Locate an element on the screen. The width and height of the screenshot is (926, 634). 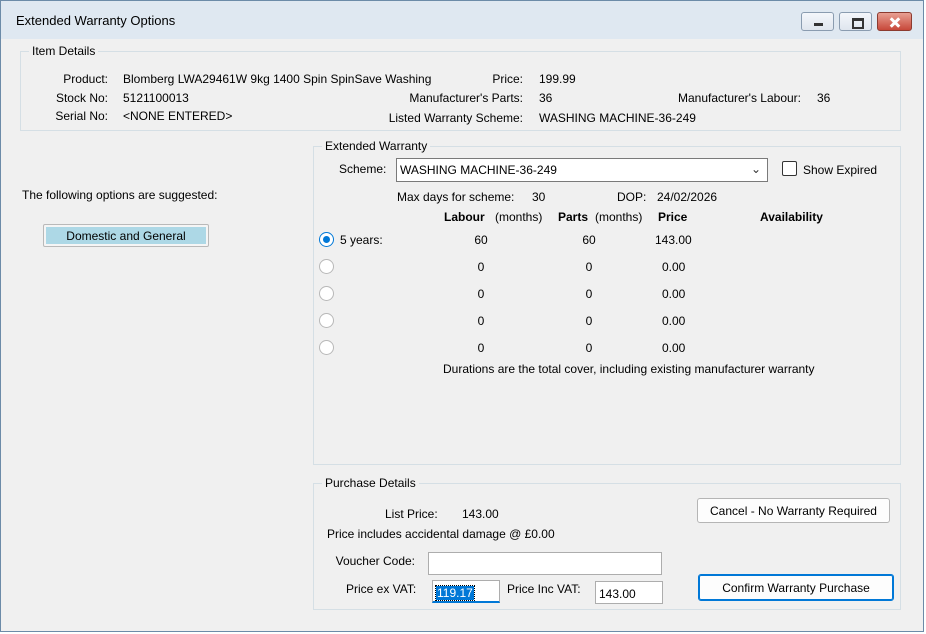
scheme-select-value: WASHING MACHINE-36-249 is located at coordinates (478, 170).